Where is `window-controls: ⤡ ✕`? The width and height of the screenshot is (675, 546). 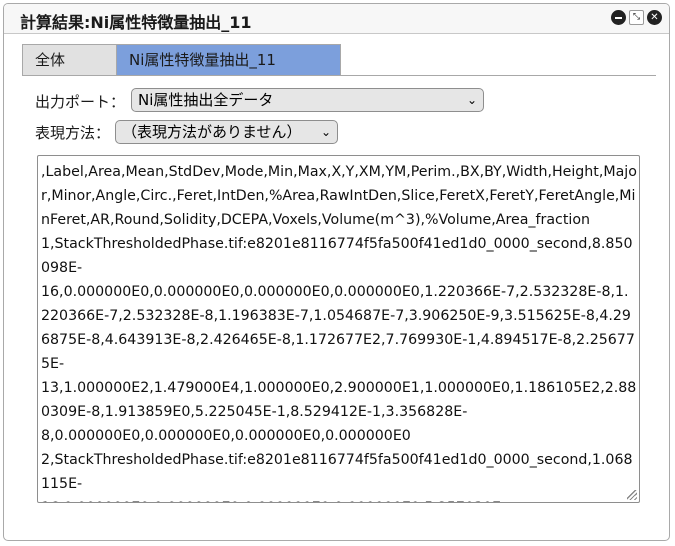
window-controls: ⤡ ✕ is located at coordinates (636, 17).